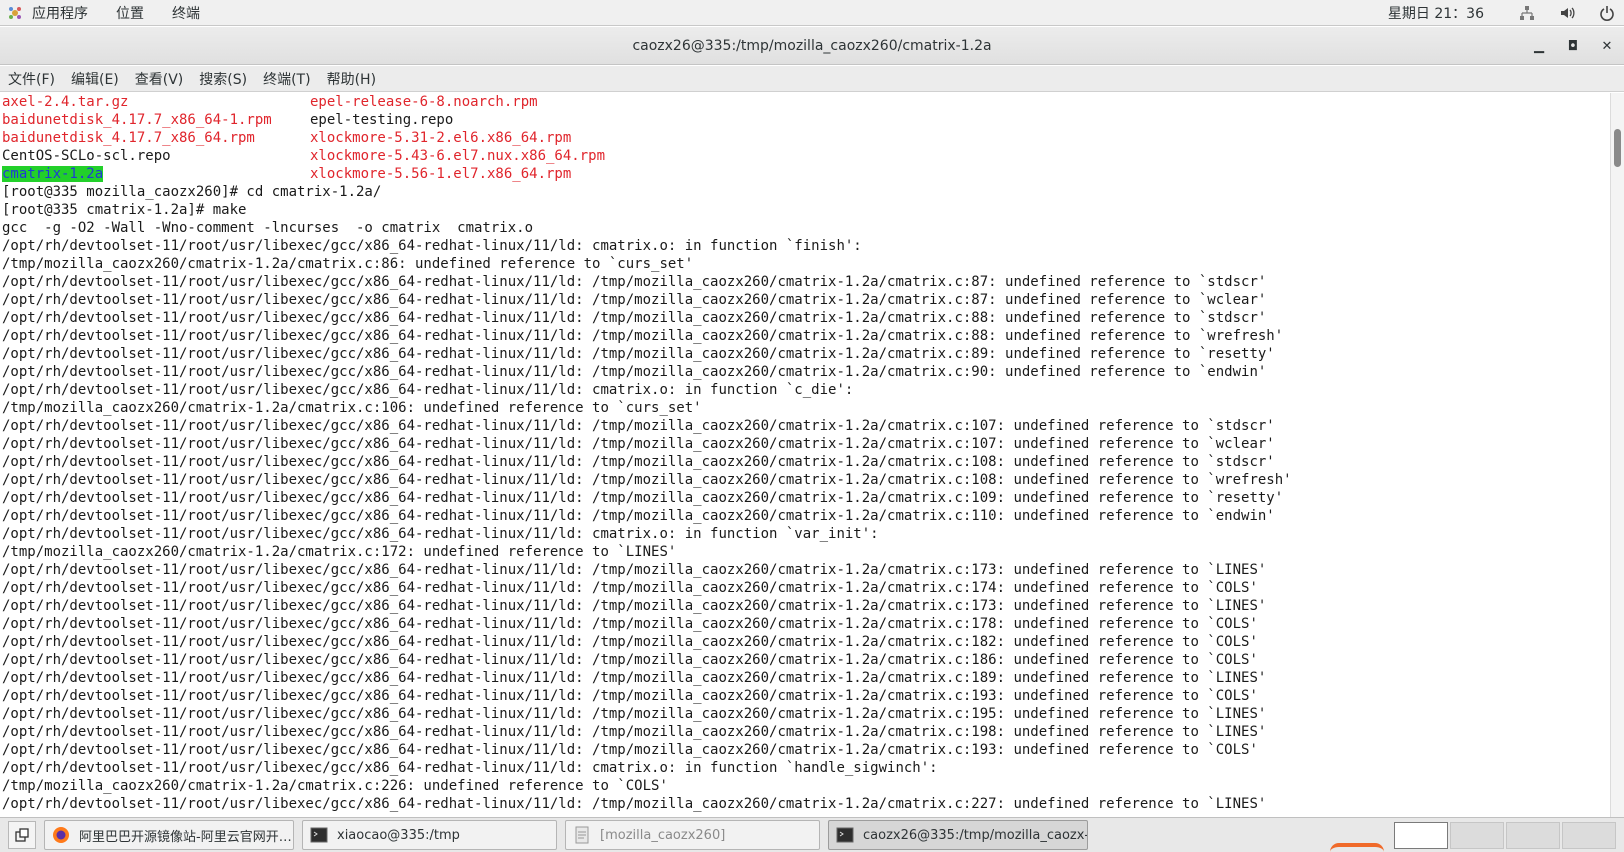 The height and width of the screenshot is (852, 1624). Describe the element at coordinates (65, 102) in the screenshot. I see `ls-filename: axel-2.4.tar.gz` at that location.